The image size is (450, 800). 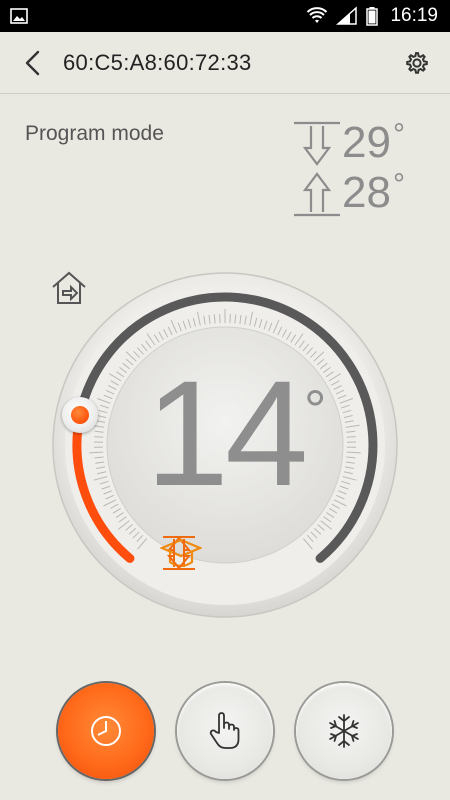 What do you see at coordinates (157, 62) in the screenshot?
I see `device-title: 60:C5:A8:60:72:33` at bounding box center [157, 62].